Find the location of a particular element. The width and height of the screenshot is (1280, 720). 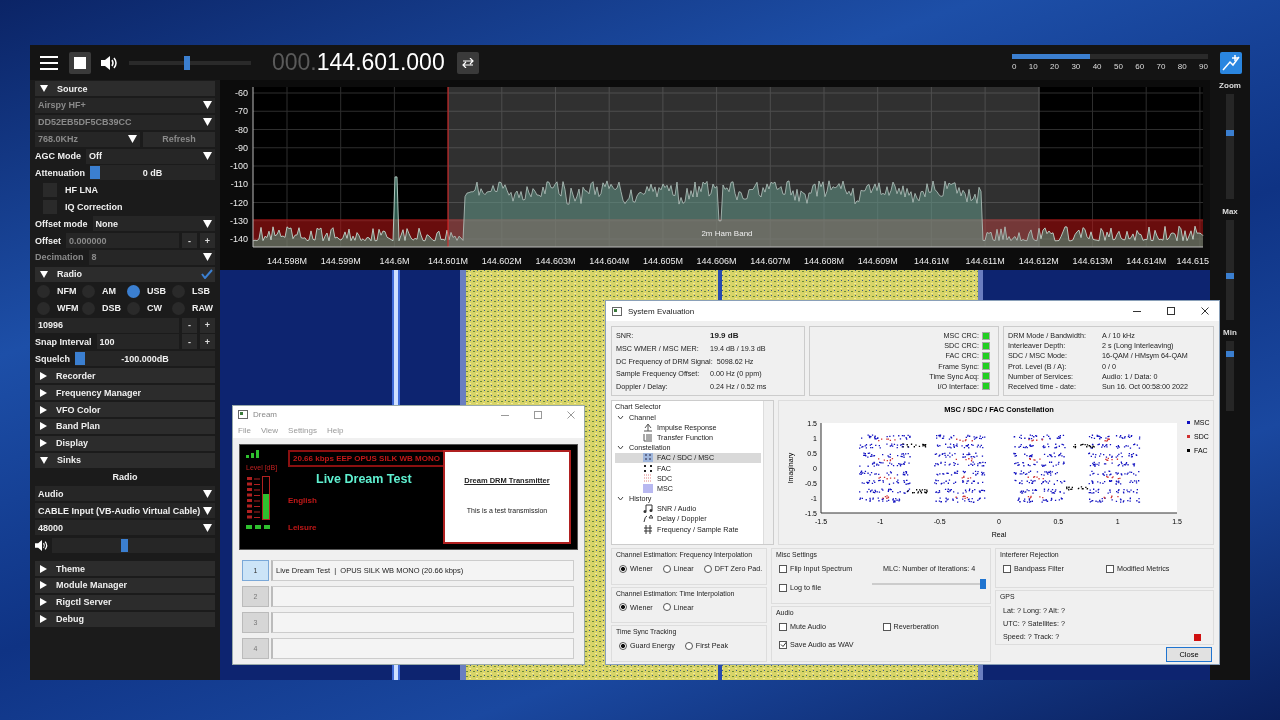

field-label: Offset mode is located at coordinates (62, 223).